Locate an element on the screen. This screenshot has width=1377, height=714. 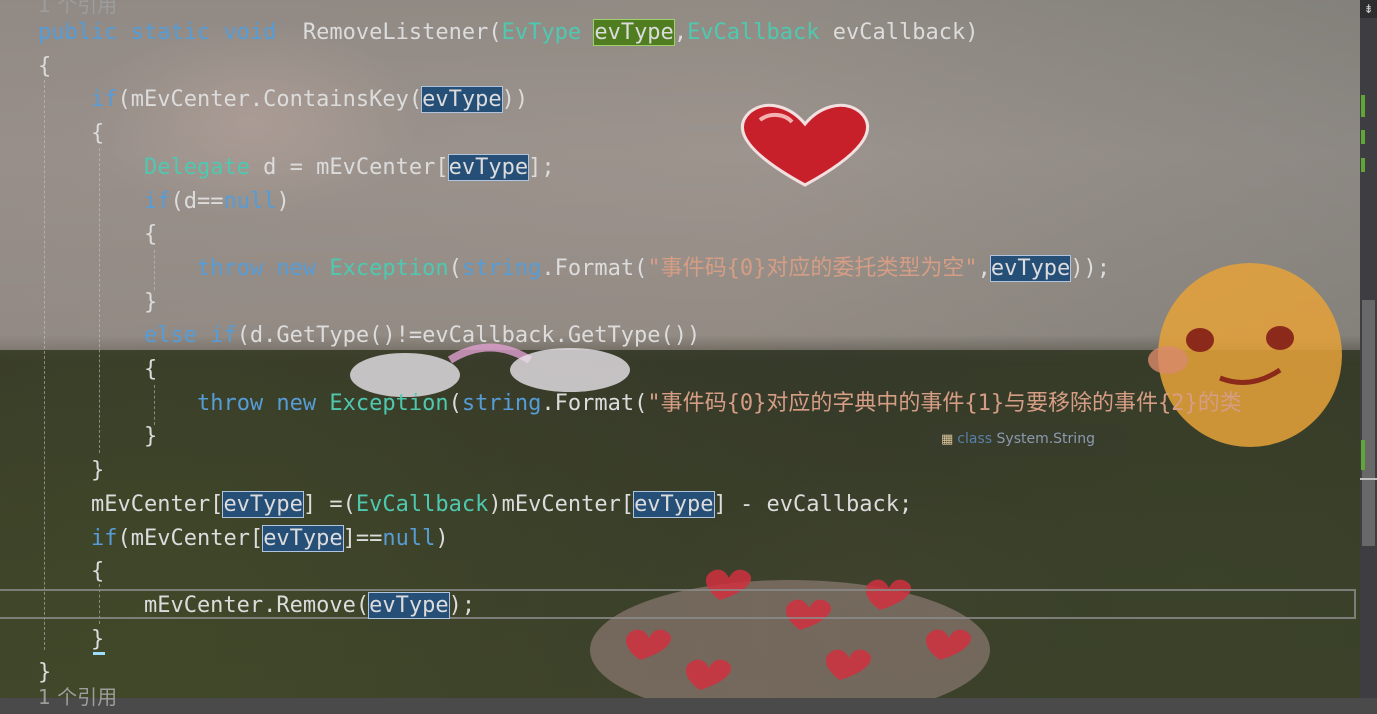
code-line: if(mEvCenter.ContainsKey(evType)) is located at coordinates (283, 100).